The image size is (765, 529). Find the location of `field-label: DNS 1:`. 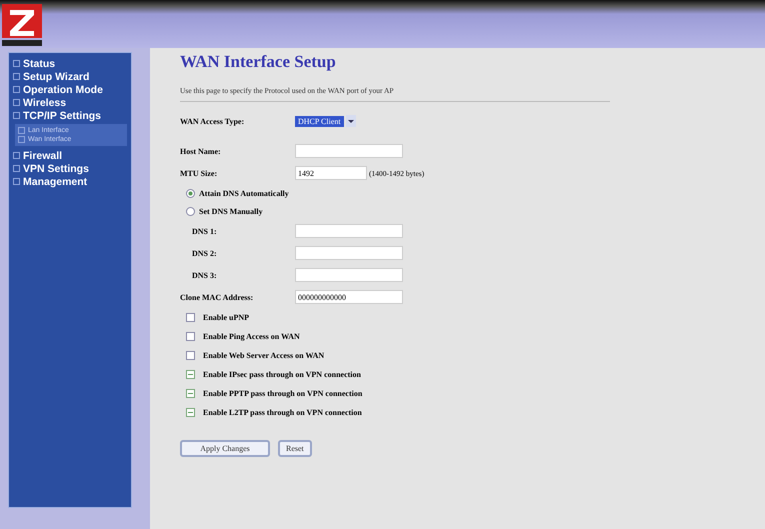

field-label: DNS 1: is located at coordinates (204, 231).